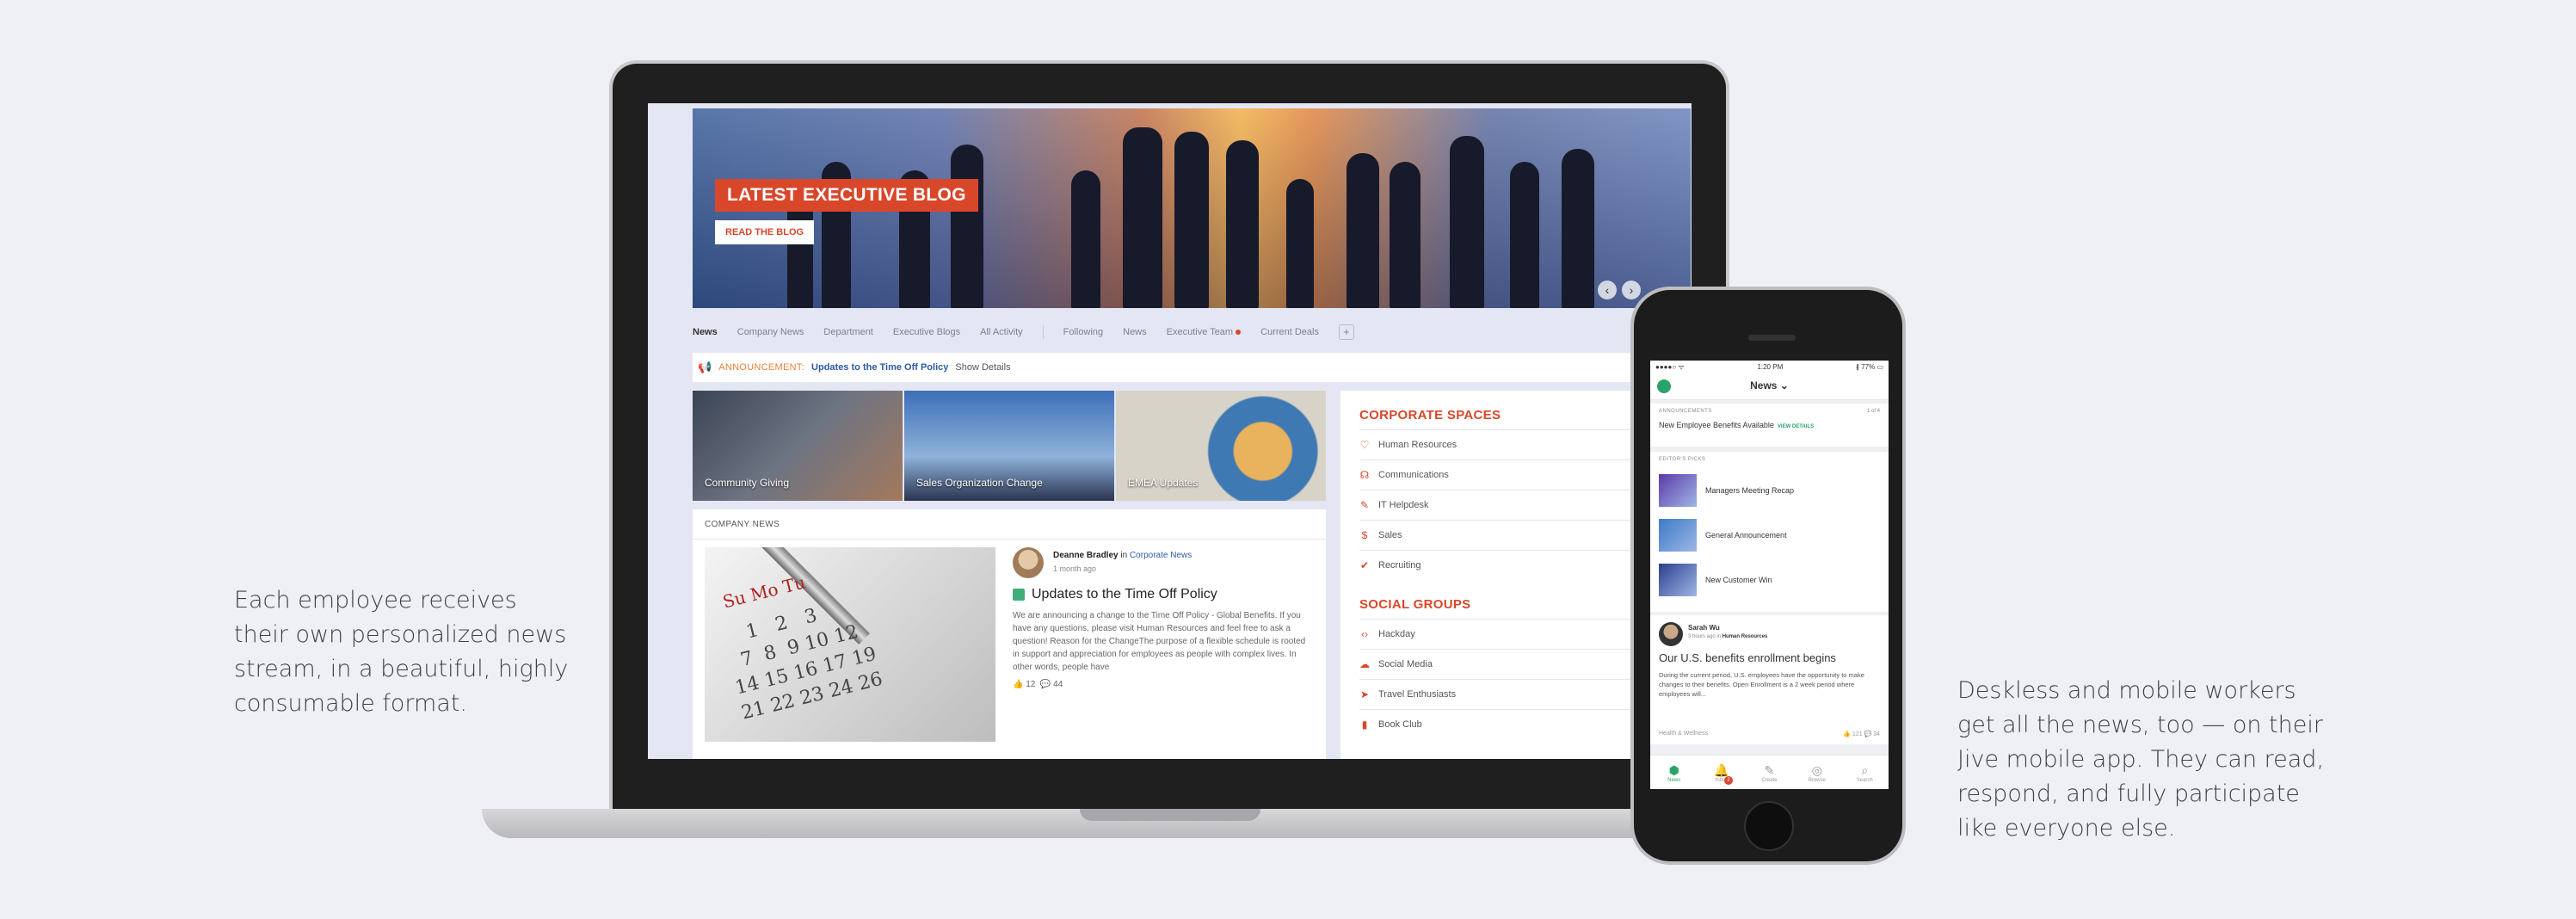  I want to click on show-details-link: Show Details, so click(982, 367).